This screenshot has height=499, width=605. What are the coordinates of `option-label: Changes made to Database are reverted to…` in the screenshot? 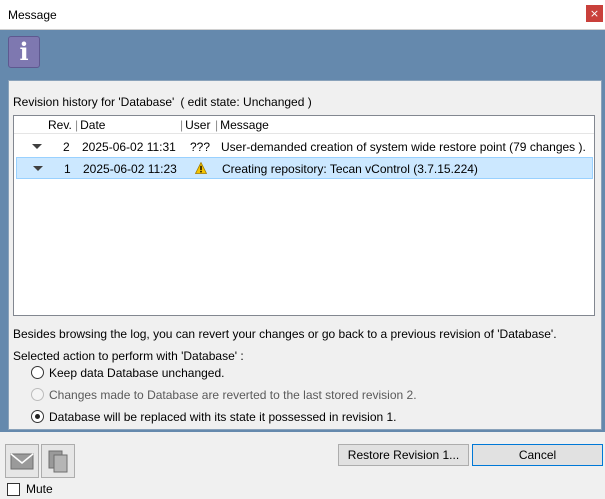 It's located at (233, 395).